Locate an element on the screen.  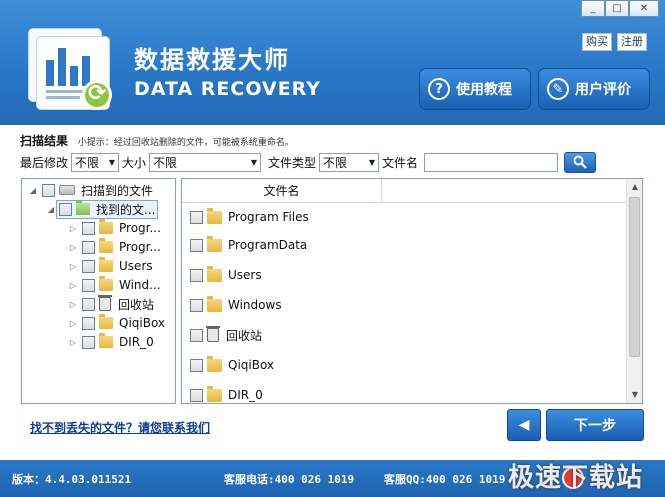
list-item: Windows is located at coordinates (234, 305).